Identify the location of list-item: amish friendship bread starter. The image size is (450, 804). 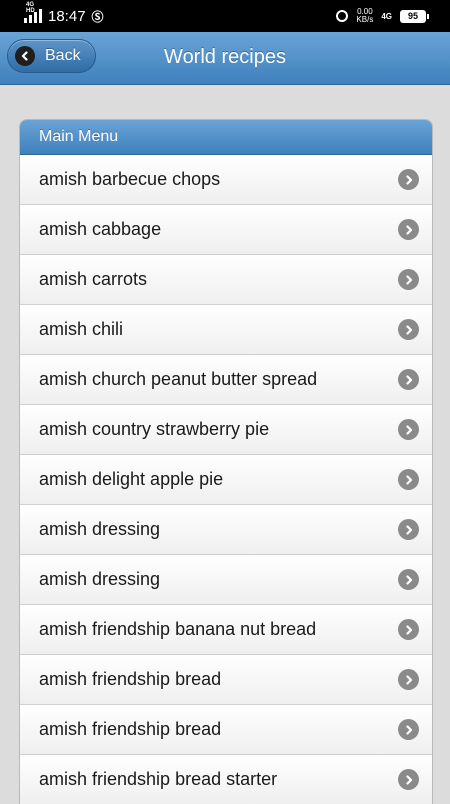
(226, 779).